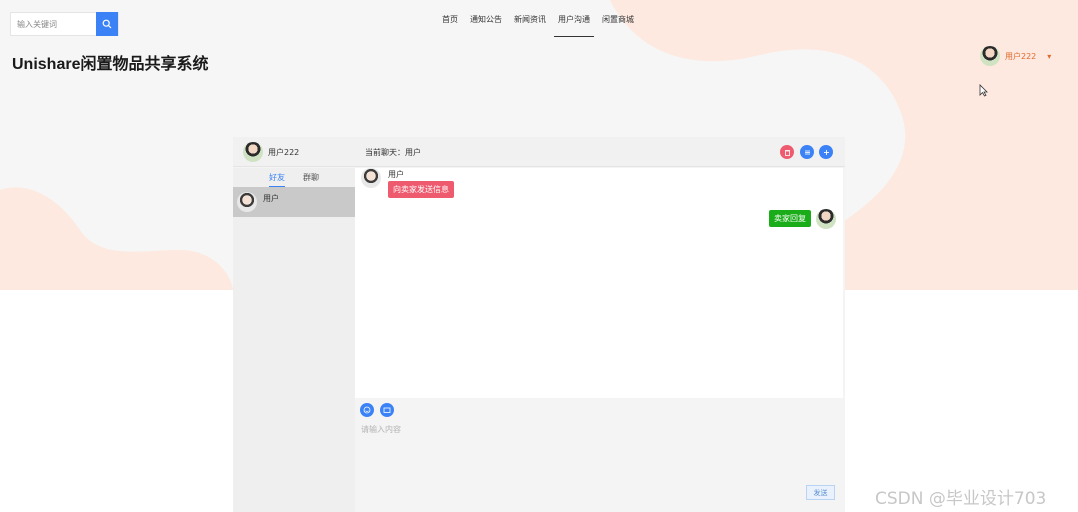 The height and width of the screenshot is (512, 1078). I want to click on watermark: CSDN @毕业设计703, so click(961, 499).